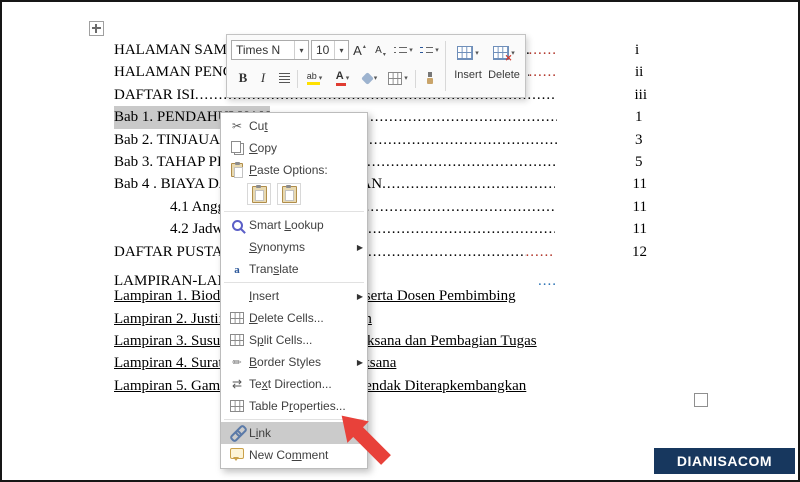 The height and width of the screenshot is (482, 800). I want to click on numbered-list-icon, so click(427, 50).